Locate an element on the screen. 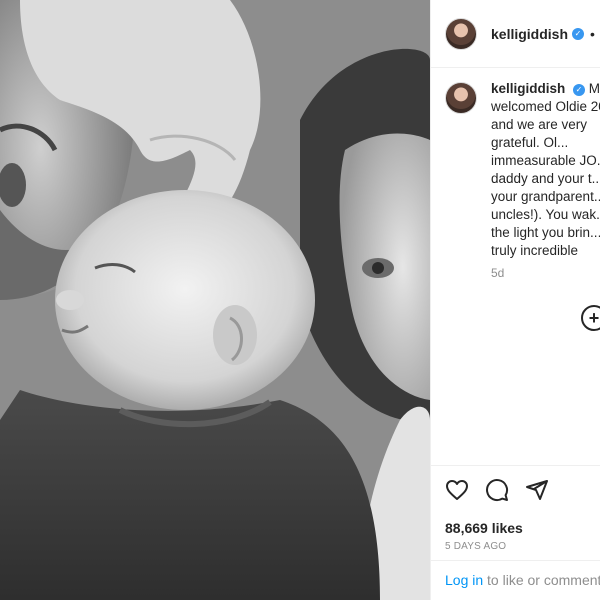 Image resolution: width=600 pixels, height=600 pixels. caption-username: kelligiddish is located at coordinates (528, 88).